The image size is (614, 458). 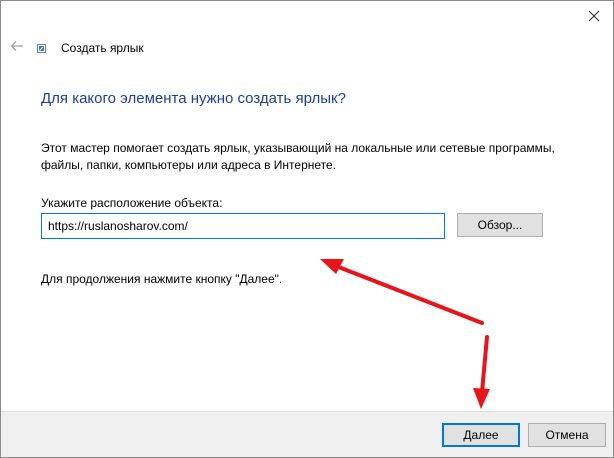 I want to click on shortcut-wizard-icon, so click(x=41, y=48).